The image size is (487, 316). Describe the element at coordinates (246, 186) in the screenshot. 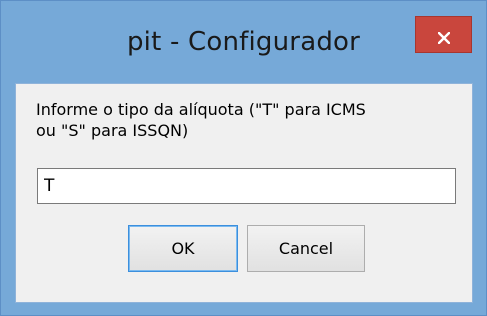

I see `aliquota-input` at that location.